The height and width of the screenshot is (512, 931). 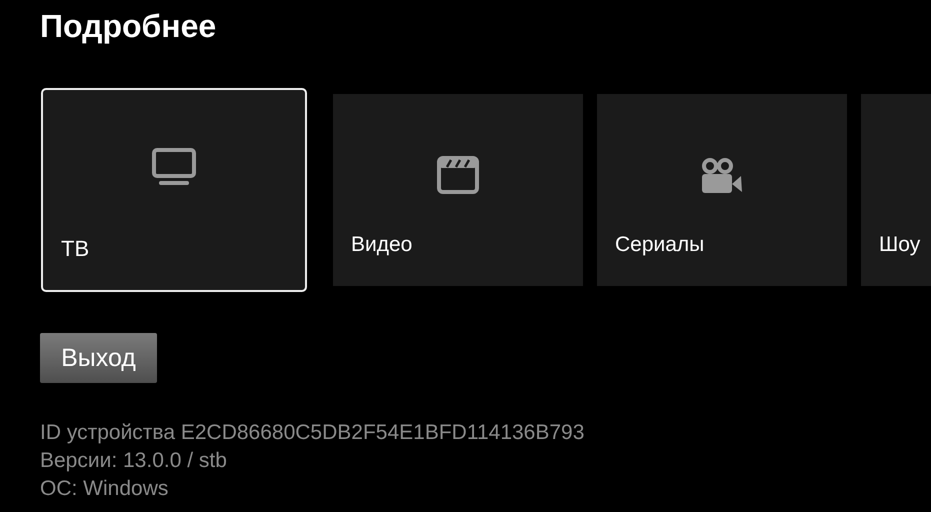 What do you see at coordinates (129, 26) in the screenshot?
I see `page-title: Подробнее` at bounding box center [129, 26].